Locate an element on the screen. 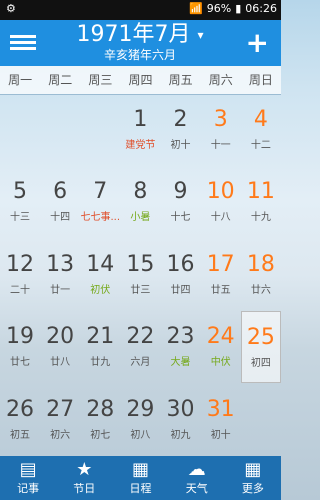 The height and width of the screenshot is (500, 320). day-cell: 22 六月 is located at coordinates (140, 347).